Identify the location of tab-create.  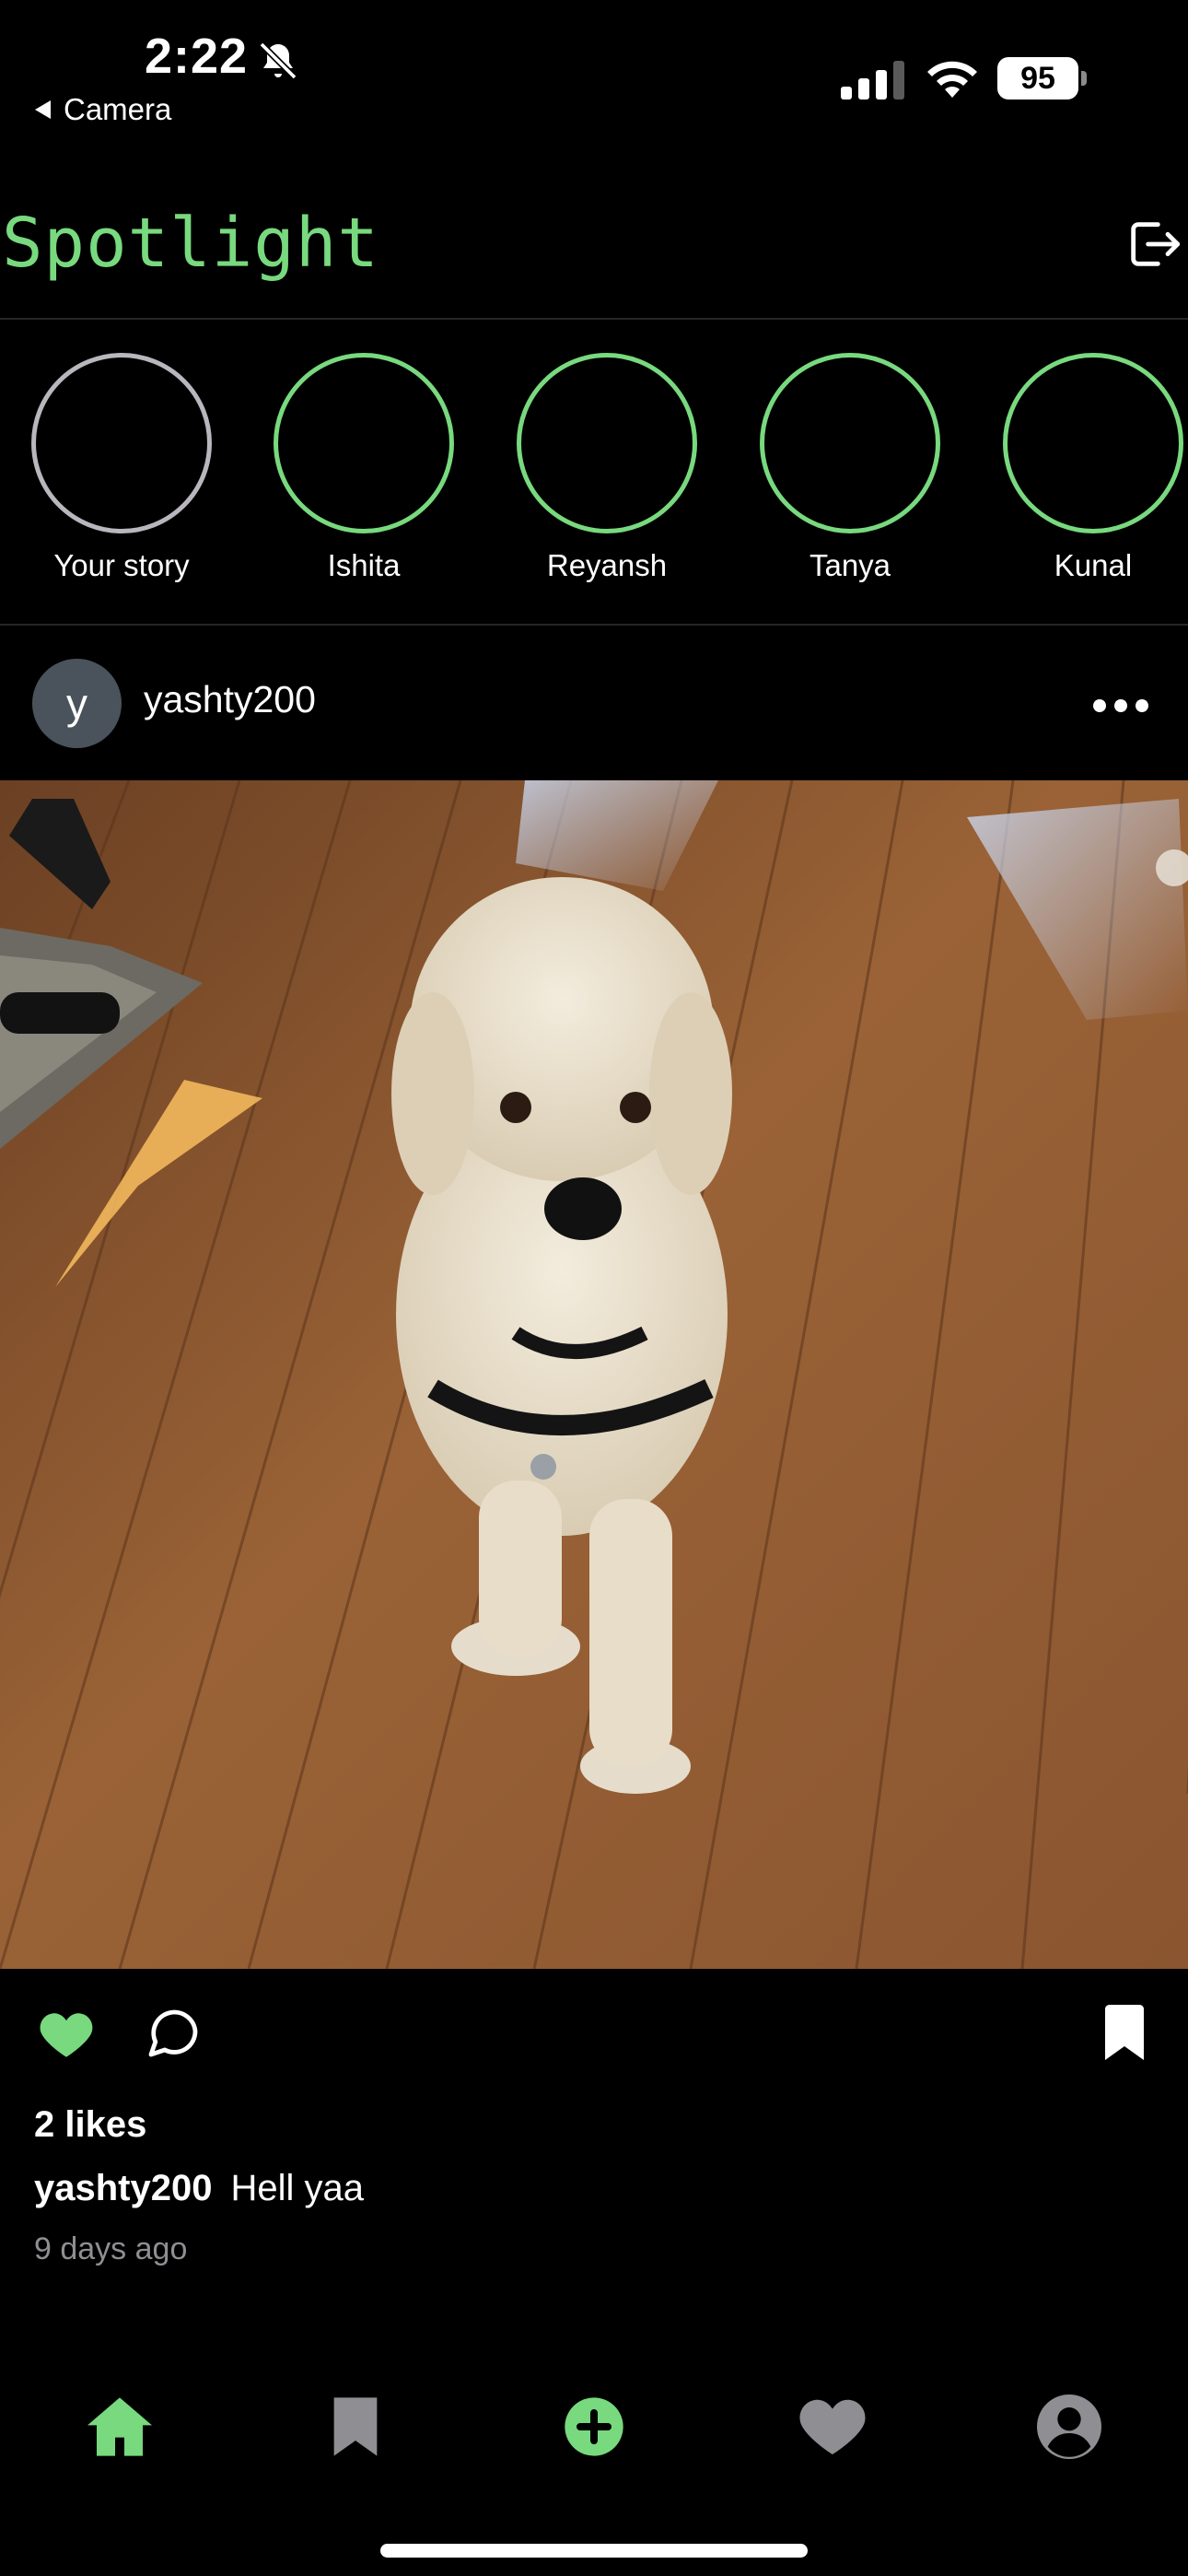
(594, 2427).